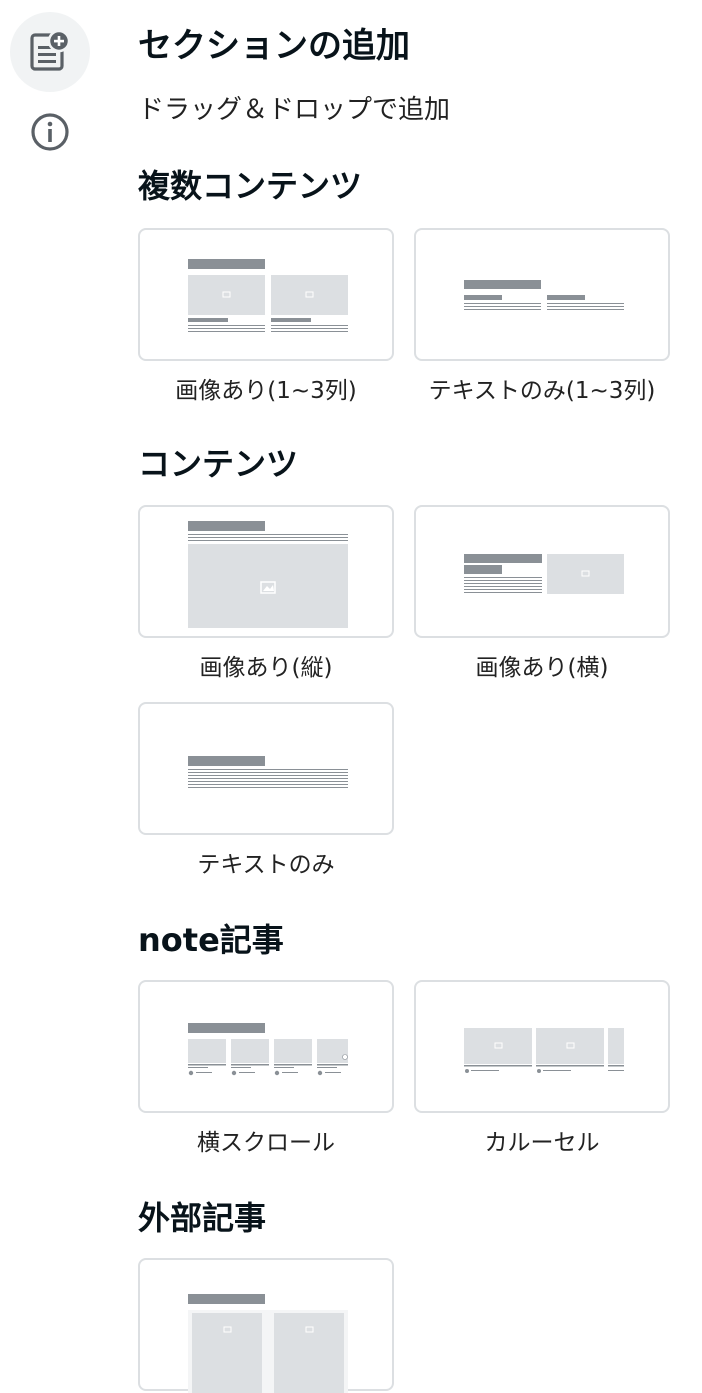 The height and width of the screenshot is (1393, 702). Describe the element at coordinates (211, 940) in the screenshot. I see `section-heading-note-articles: note記事` at that location.